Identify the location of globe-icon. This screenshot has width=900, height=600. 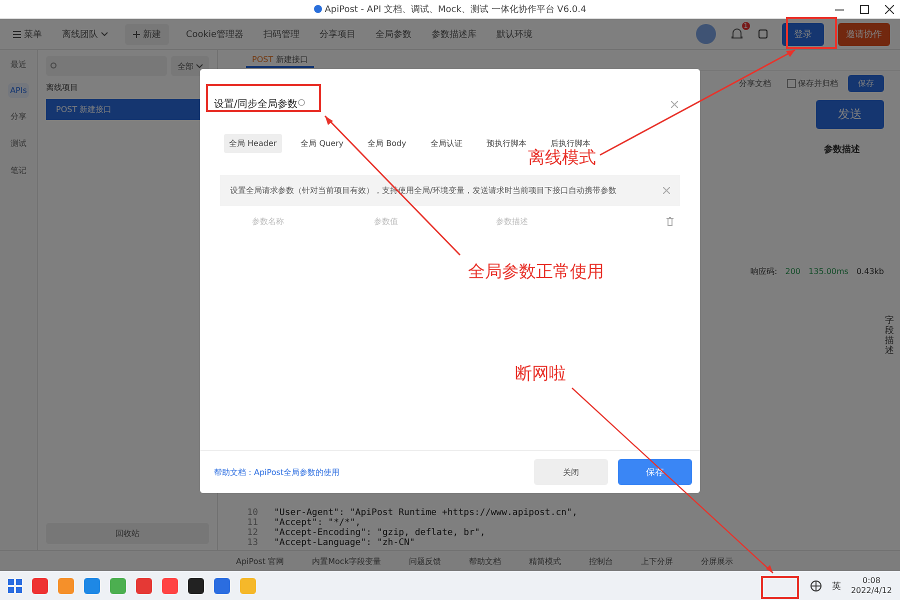
(816, 586).